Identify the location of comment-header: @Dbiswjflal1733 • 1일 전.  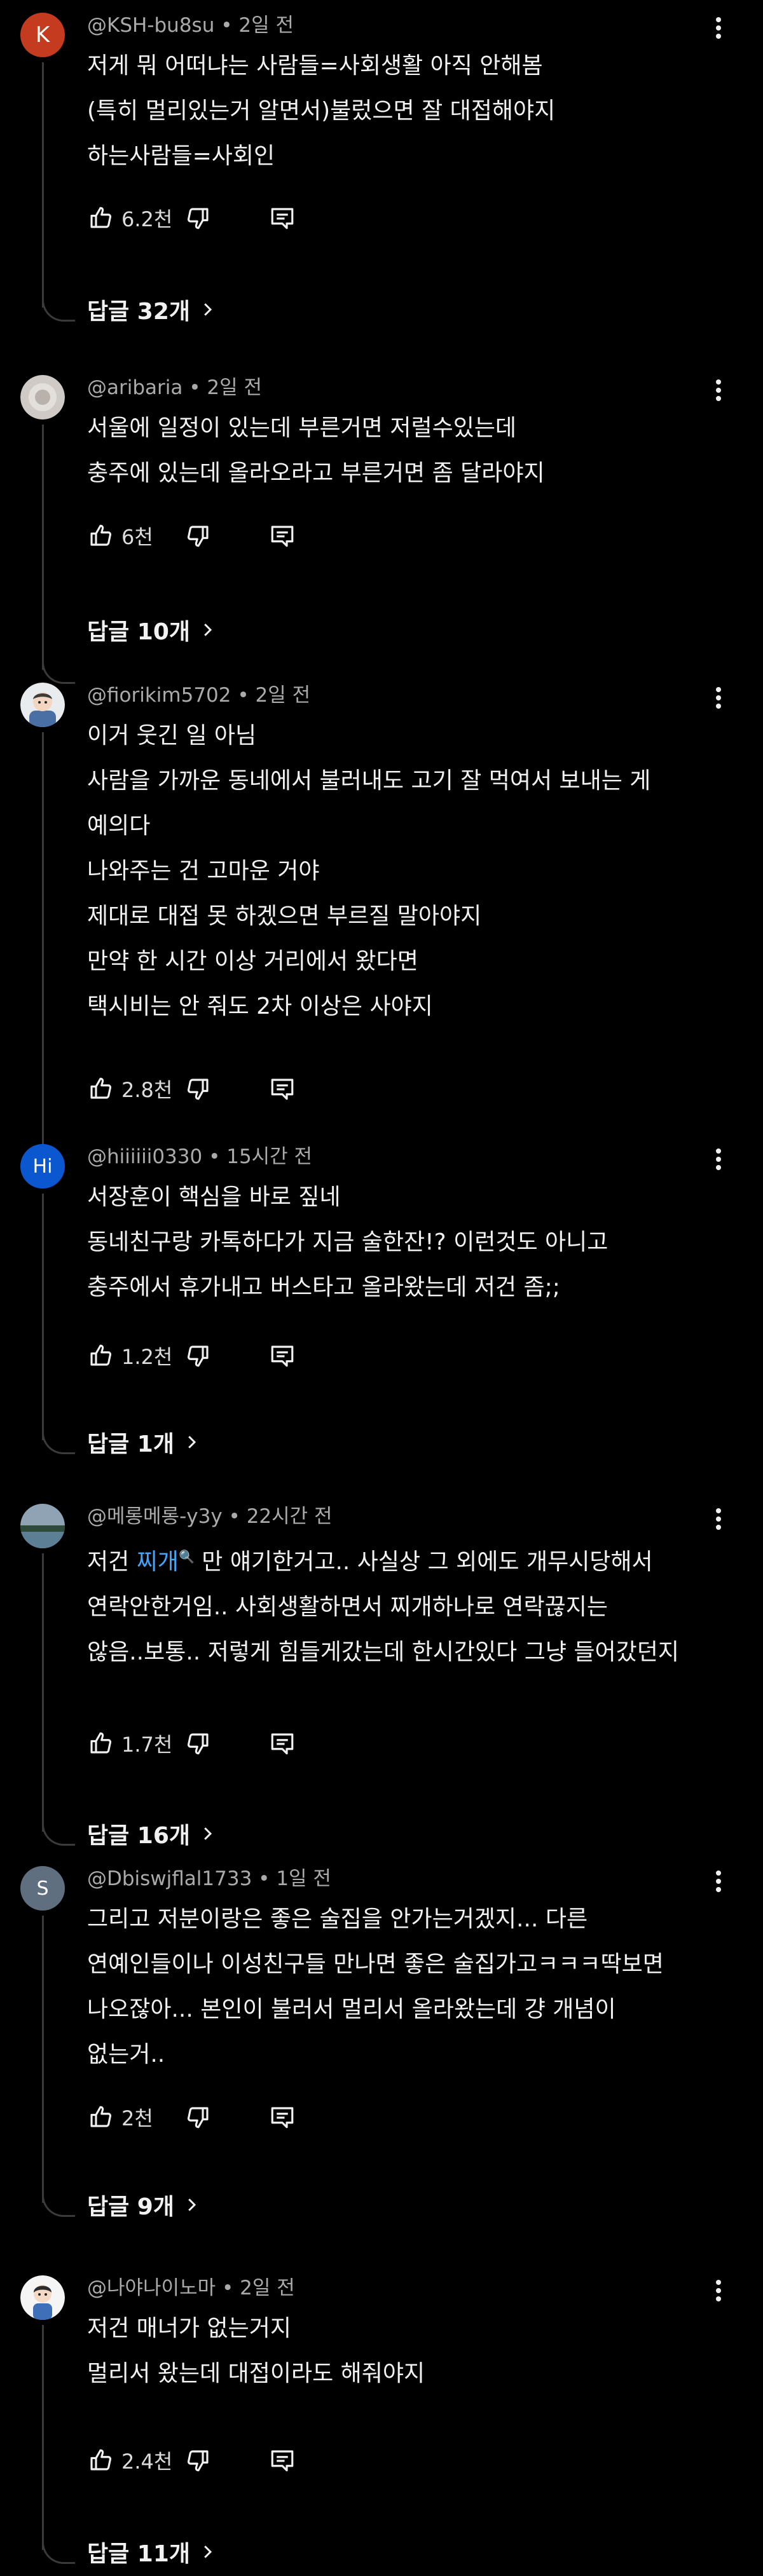
(209, 1878).